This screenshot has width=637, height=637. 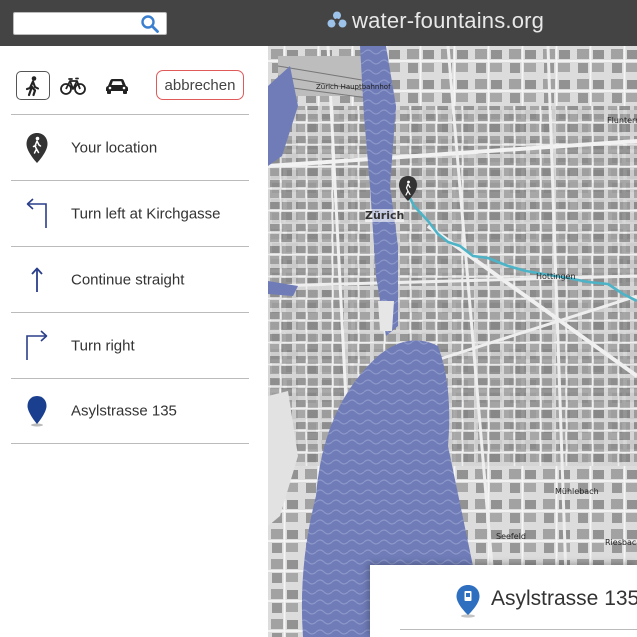 I want to click on search-input, so click(x=78, y=24).